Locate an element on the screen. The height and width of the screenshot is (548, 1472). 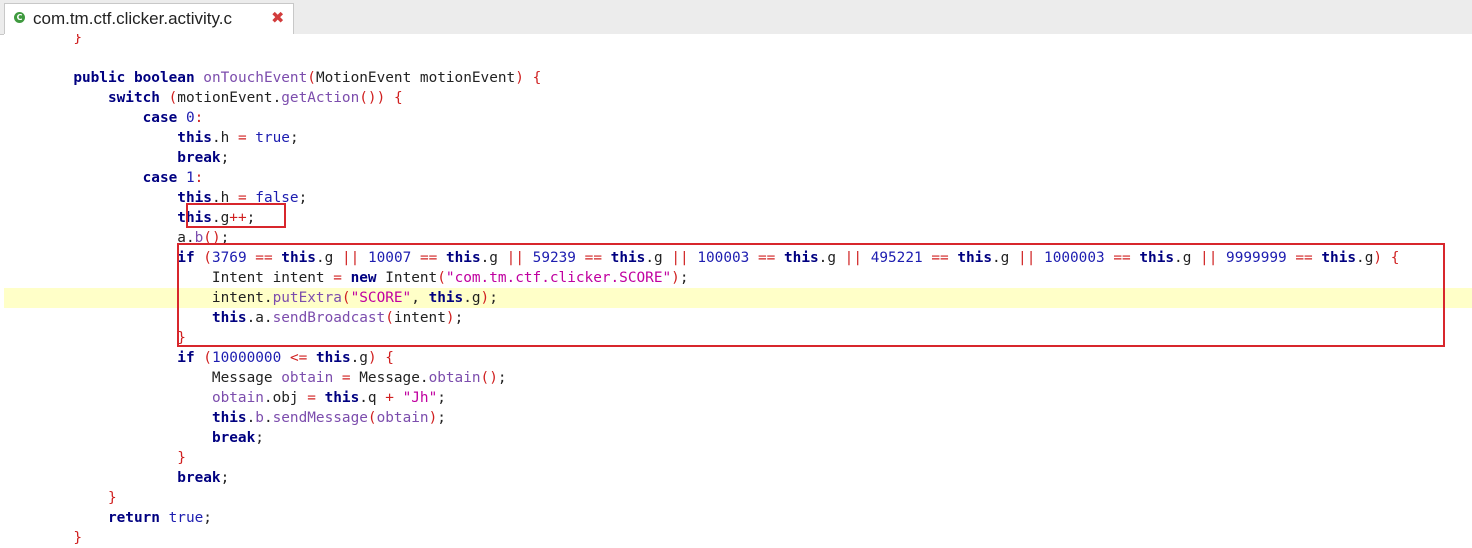
code-line is located at coordinates (738, 58).